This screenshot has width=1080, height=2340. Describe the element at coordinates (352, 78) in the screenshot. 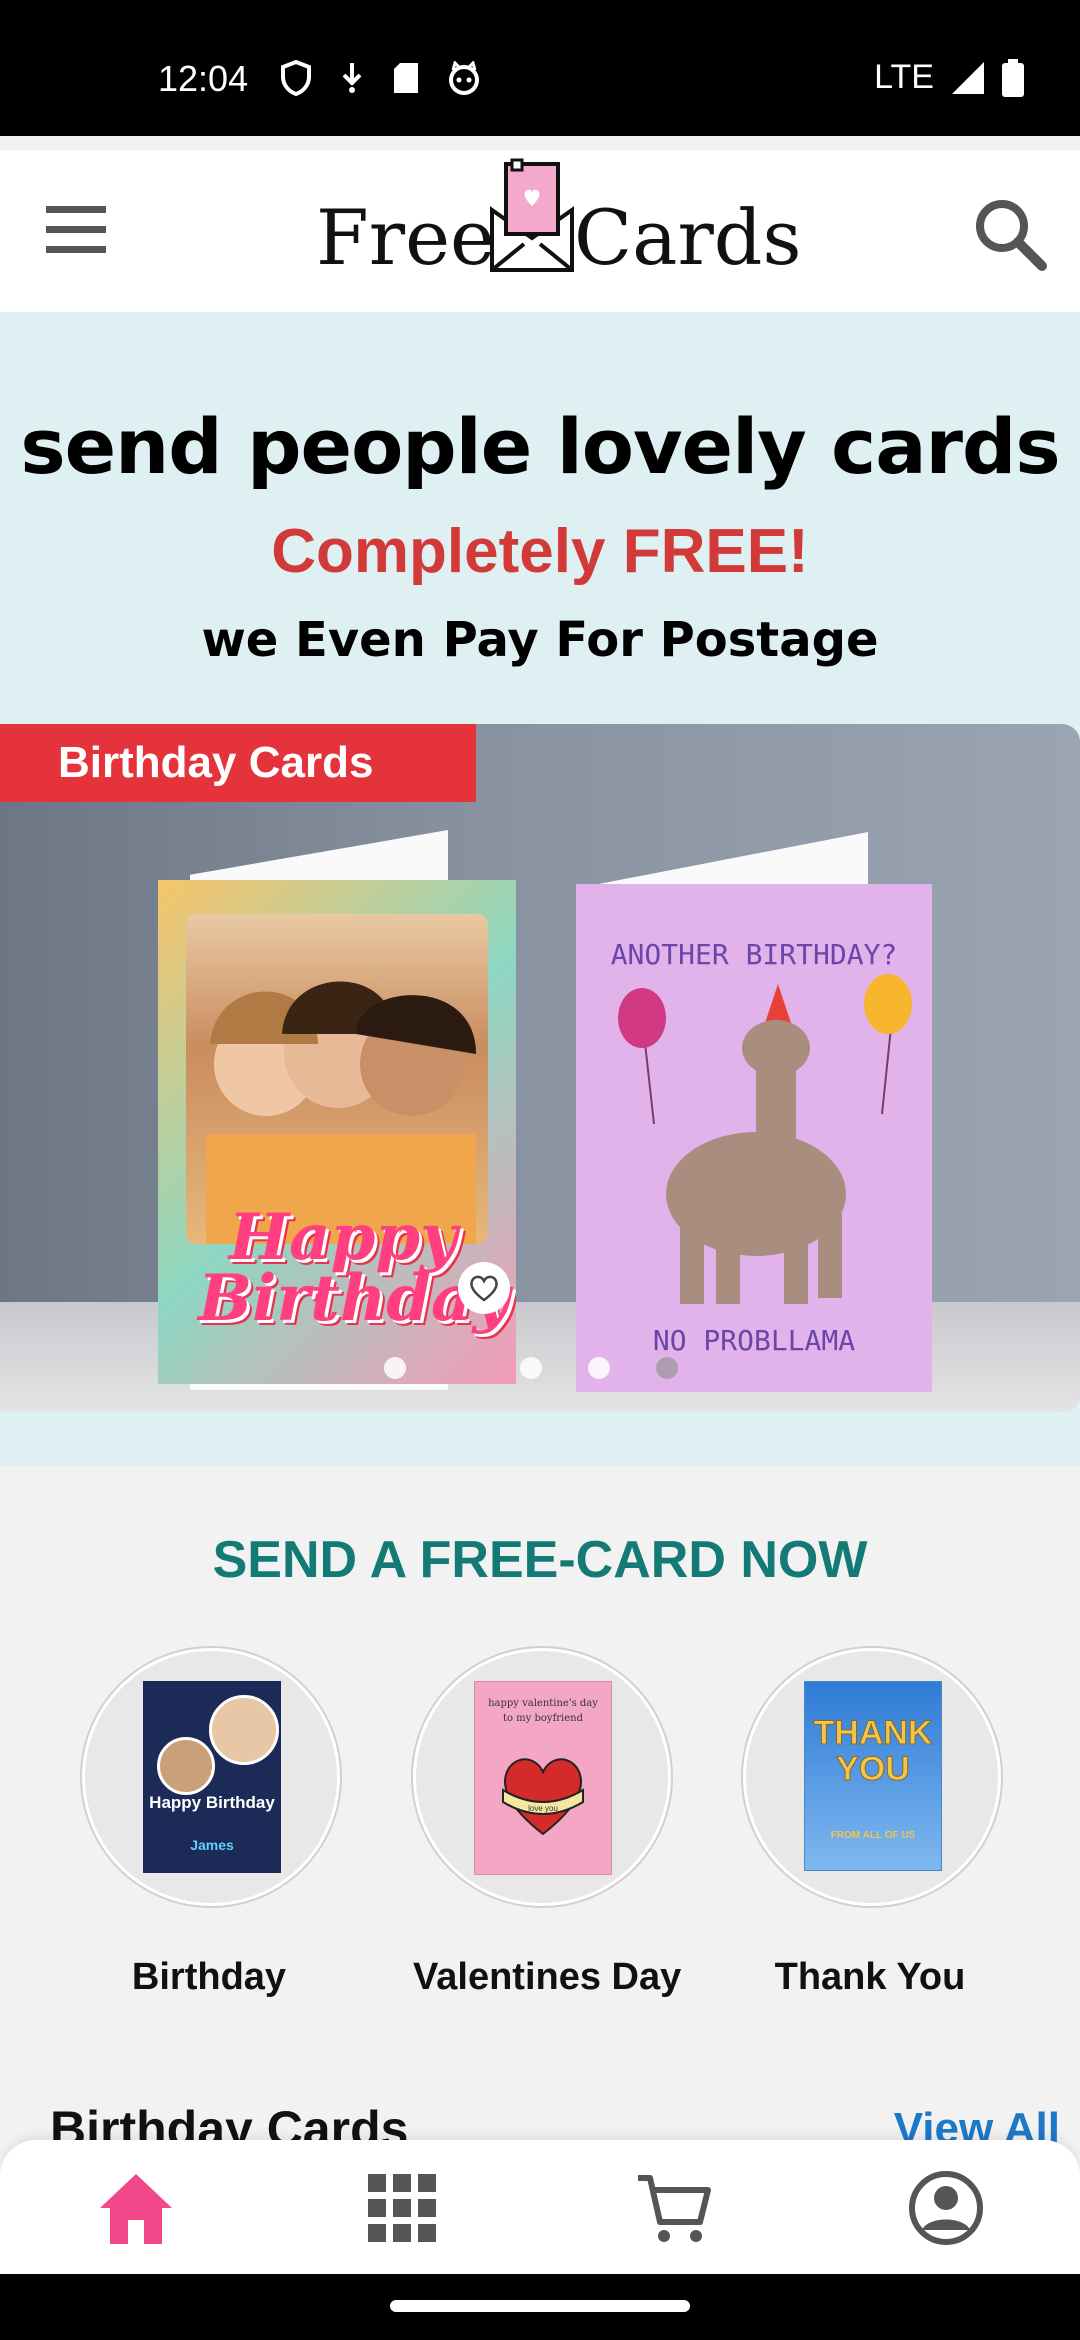

I see `download-icon` at that location.